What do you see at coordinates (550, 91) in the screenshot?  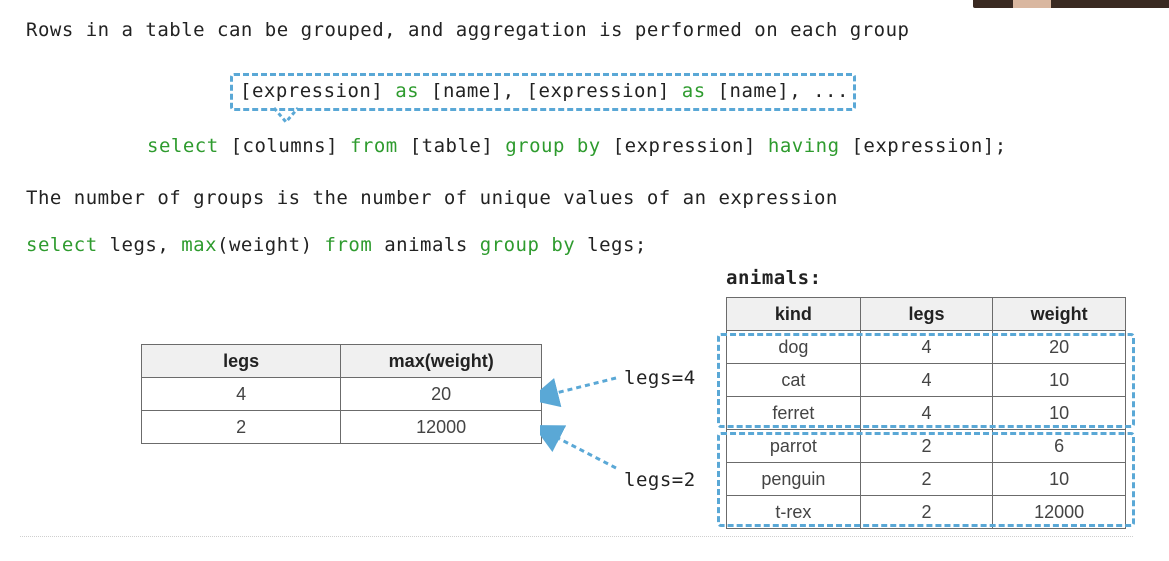 I see `expr-text: [name], [expression]` at bounding box center [550, 91].